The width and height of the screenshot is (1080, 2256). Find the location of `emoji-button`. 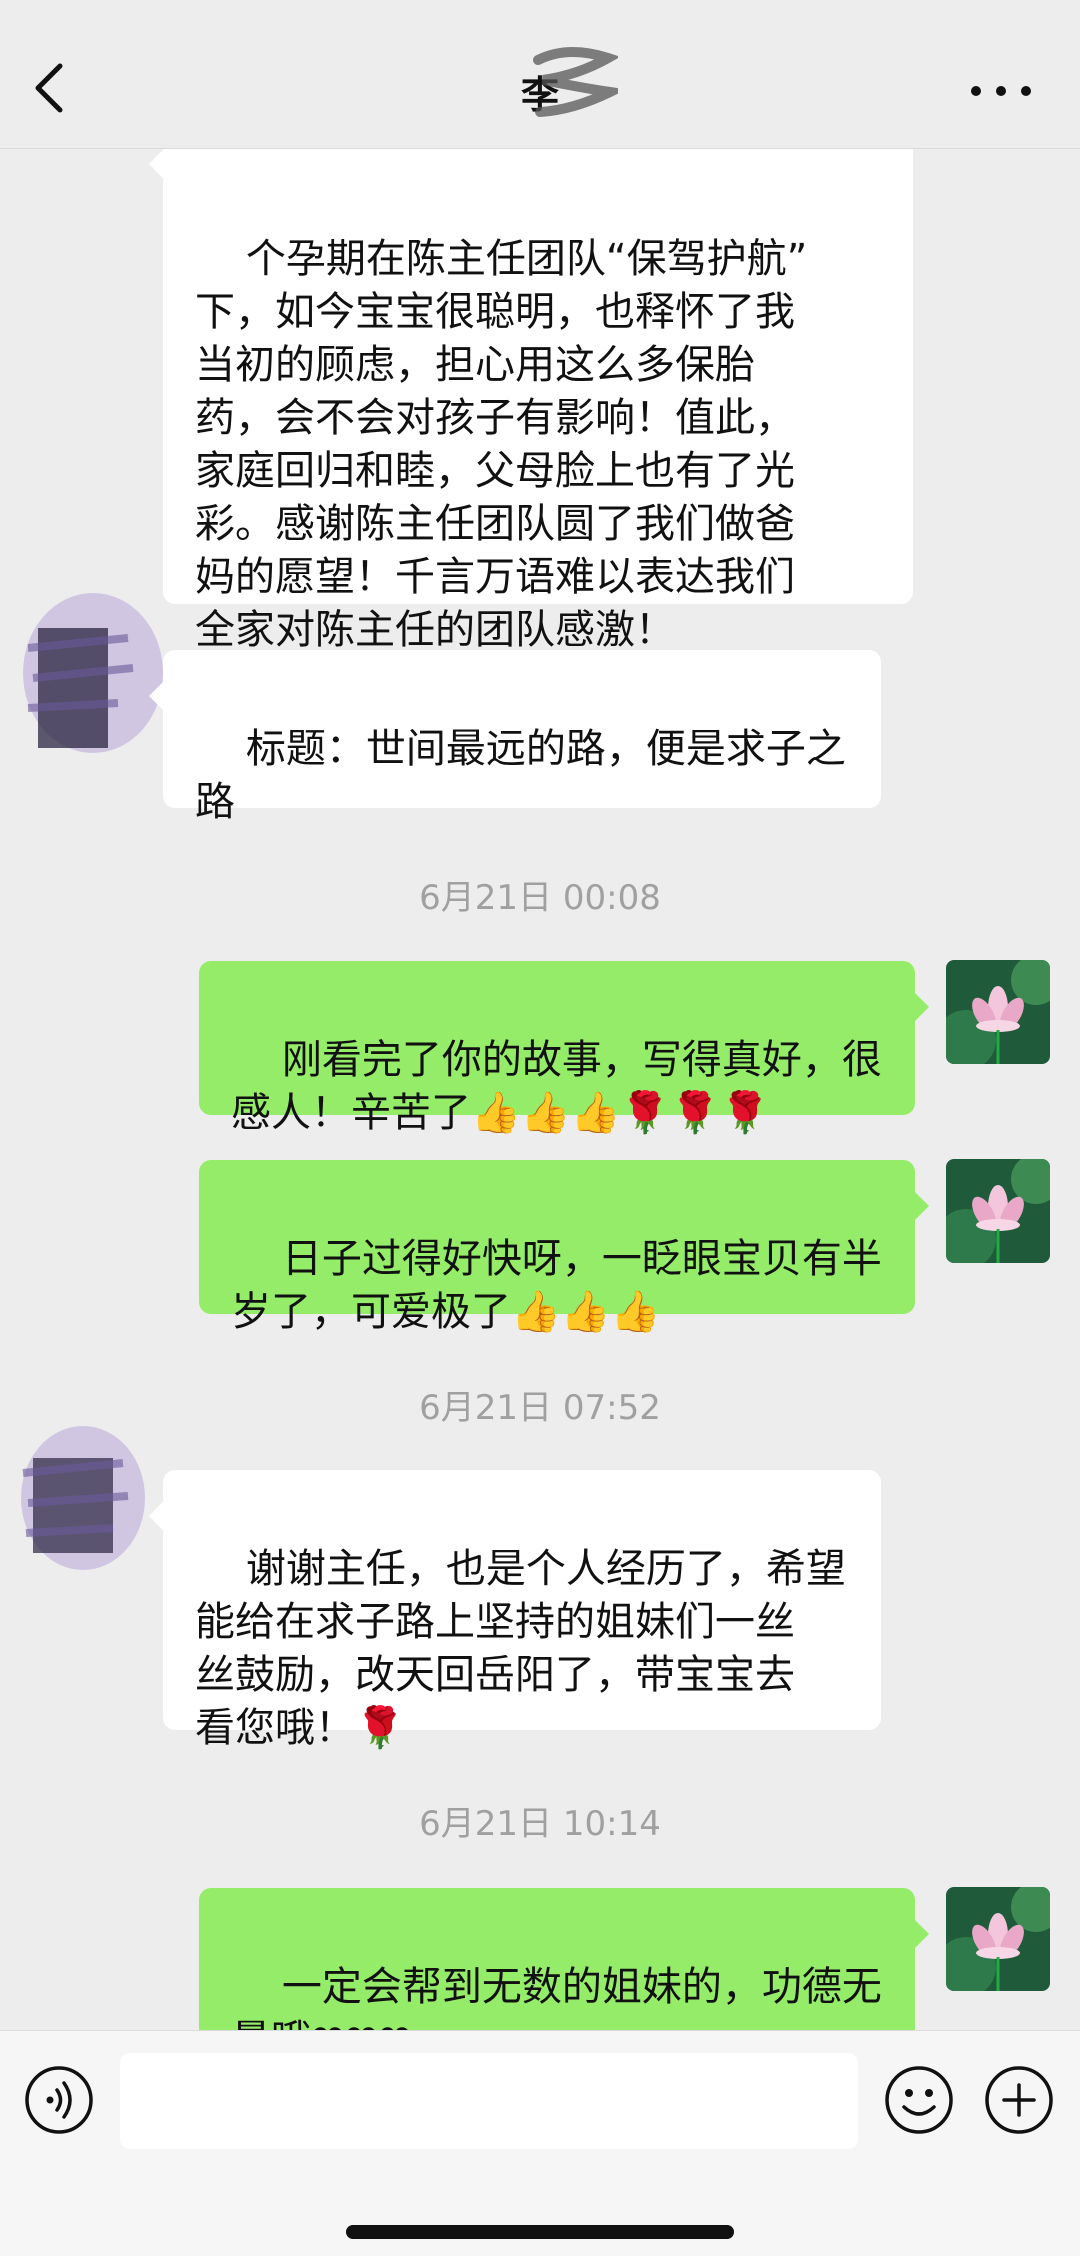

emoji-button is located at coordinates (919, 2100).